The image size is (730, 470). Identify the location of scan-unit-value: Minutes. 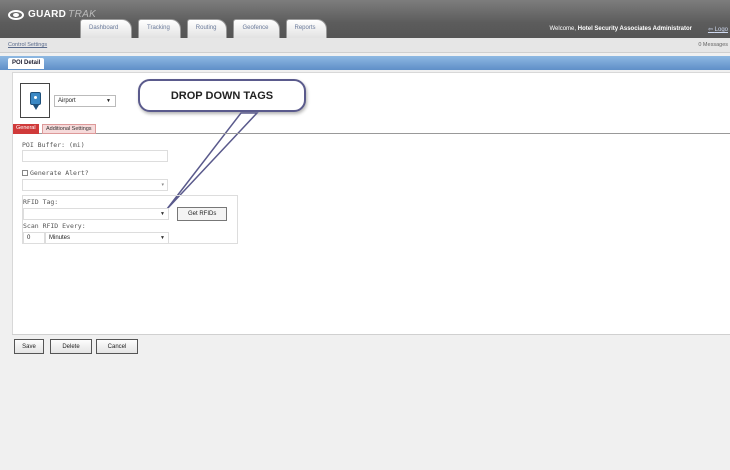
(60, 238).